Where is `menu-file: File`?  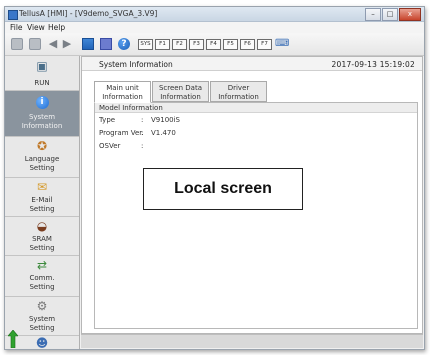 menu-file: File is located at coordinates (16, 27).